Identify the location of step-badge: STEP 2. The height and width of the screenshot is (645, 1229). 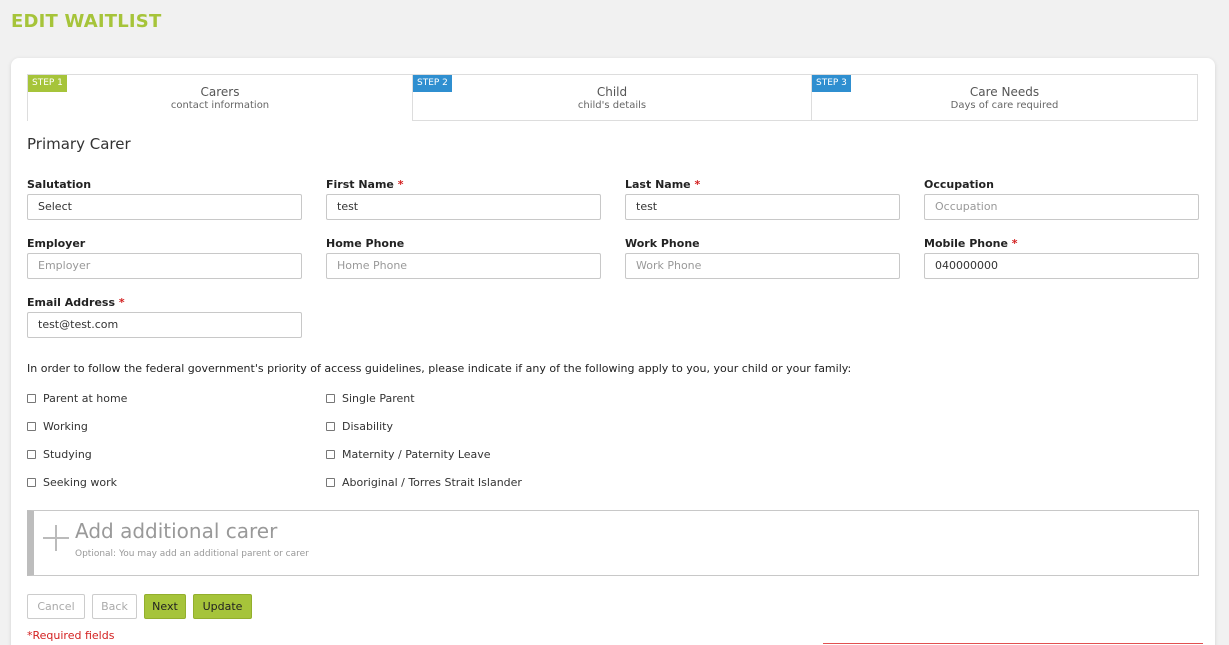
(432, 83).